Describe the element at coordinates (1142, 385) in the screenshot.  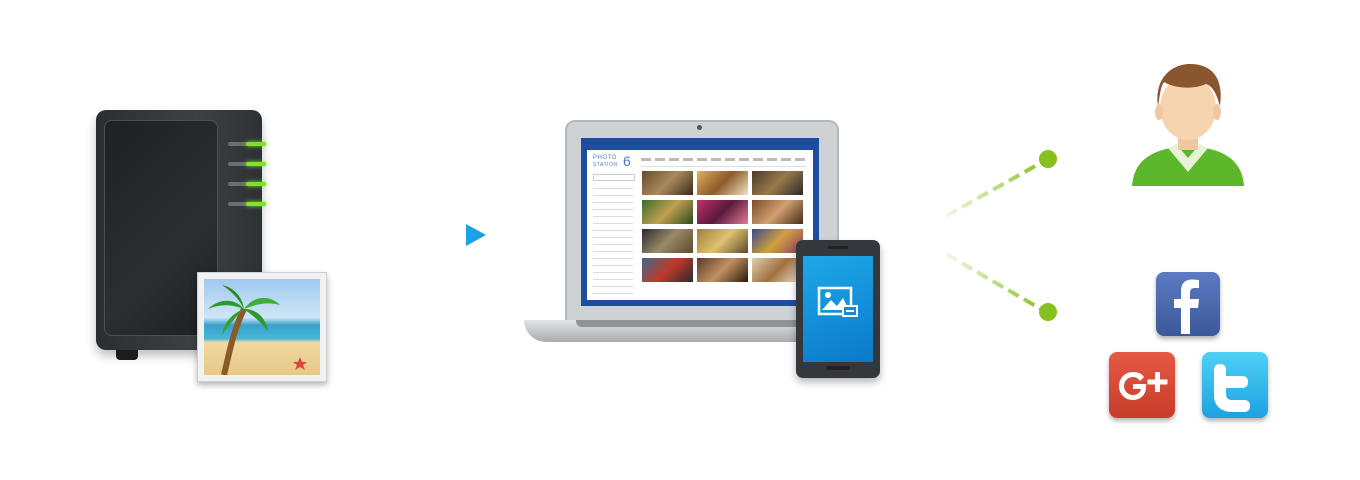
I see `google-plus-icon` at that location.